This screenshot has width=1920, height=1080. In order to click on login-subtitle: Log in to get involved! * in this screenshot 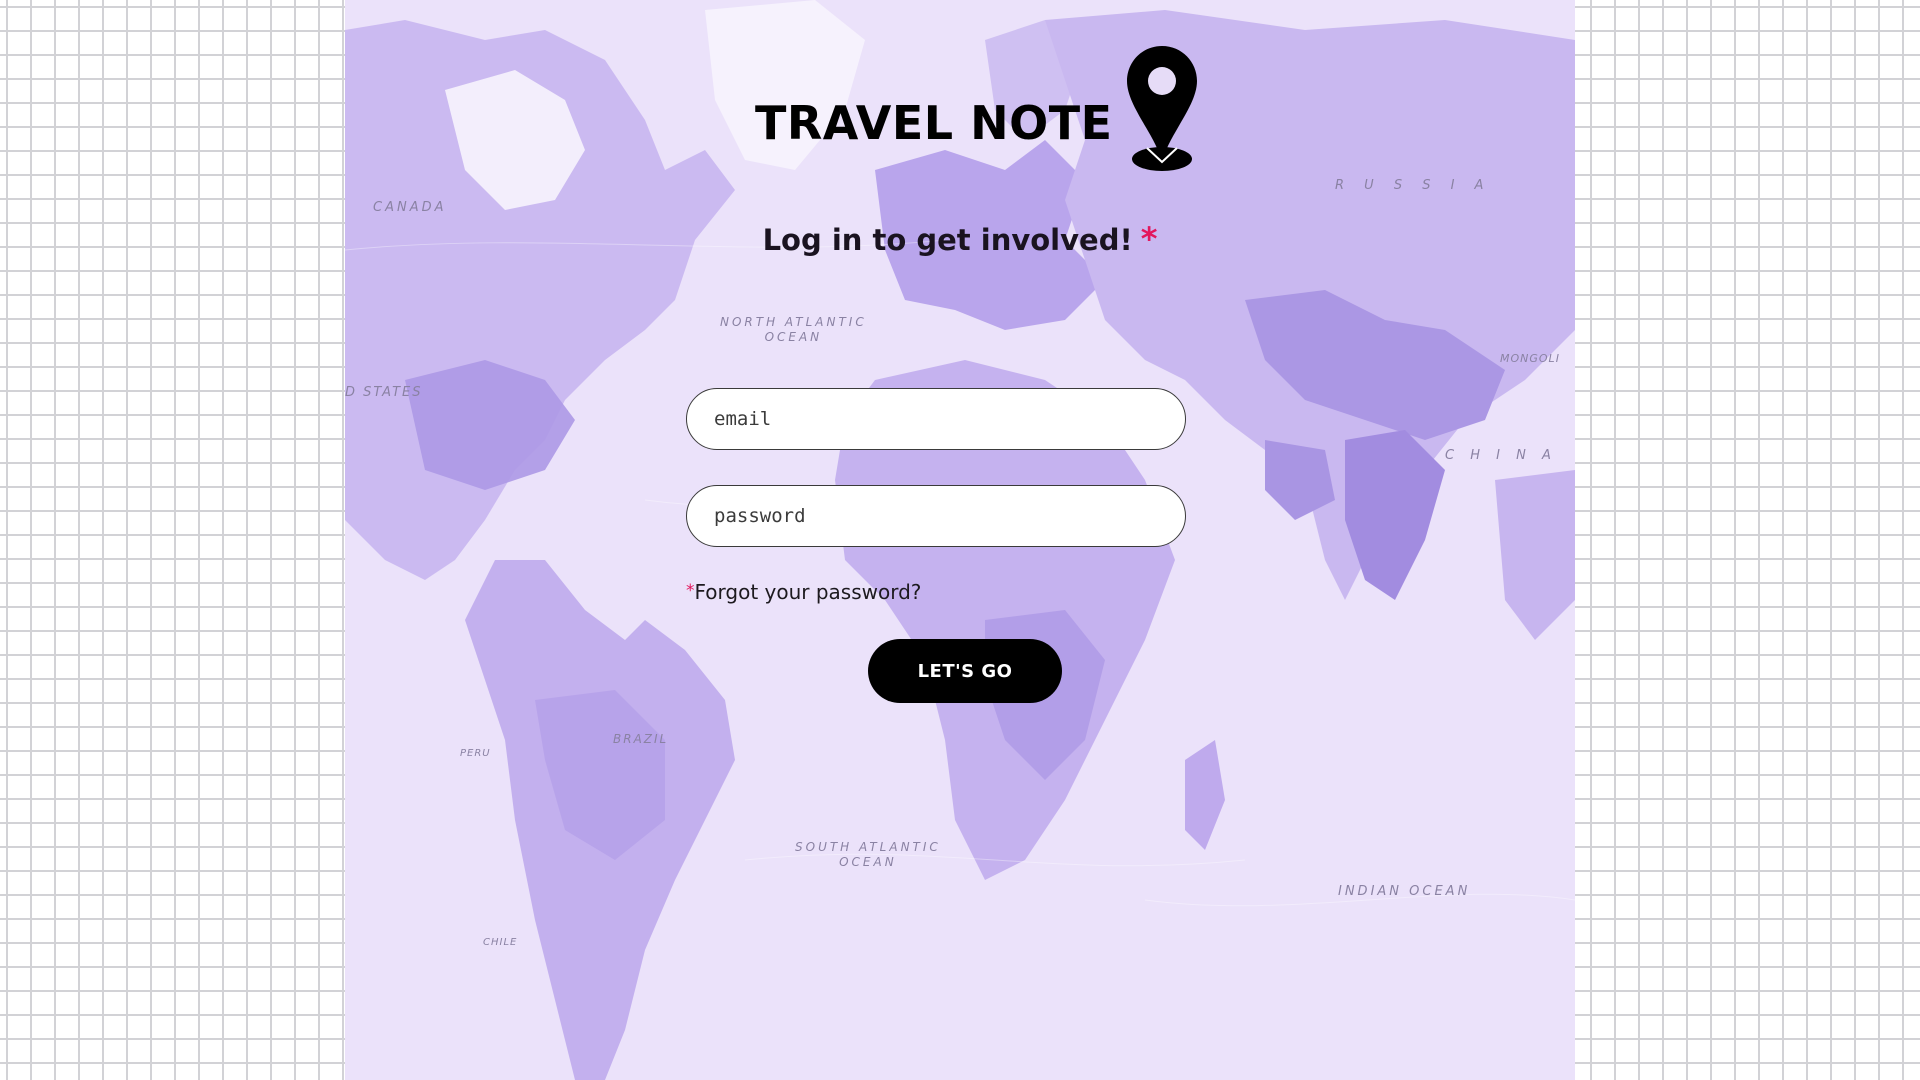, I will do `click(960, 239)`.